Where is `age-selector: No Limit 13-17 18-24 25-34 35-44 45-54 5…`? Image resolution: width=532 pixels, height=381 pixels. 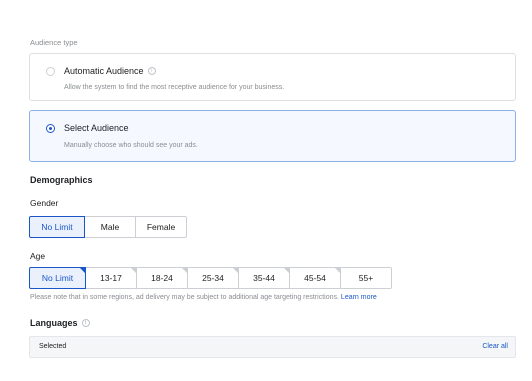 age-selector: No Limit 13-17 18-24 25-34 35-44 45-54 5… is located at coordinates (210, 278).